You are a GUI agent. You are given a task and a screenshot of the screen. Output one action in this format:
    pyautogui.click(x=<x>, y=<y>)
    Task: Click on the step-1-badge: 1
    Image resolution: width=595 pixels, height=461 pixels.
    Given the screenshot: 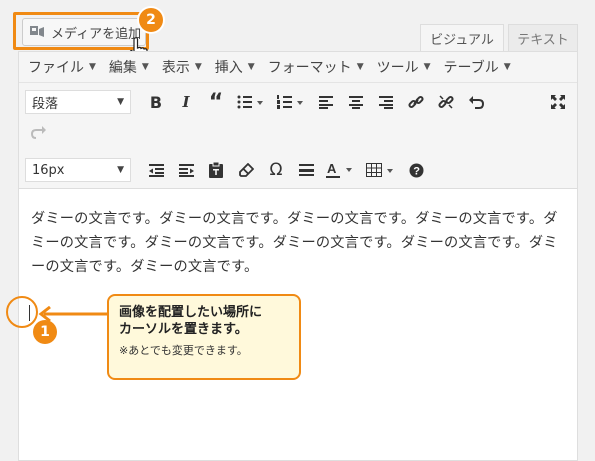 What is the action you would take?
    pyautogui.click(x=45, y=332)
    